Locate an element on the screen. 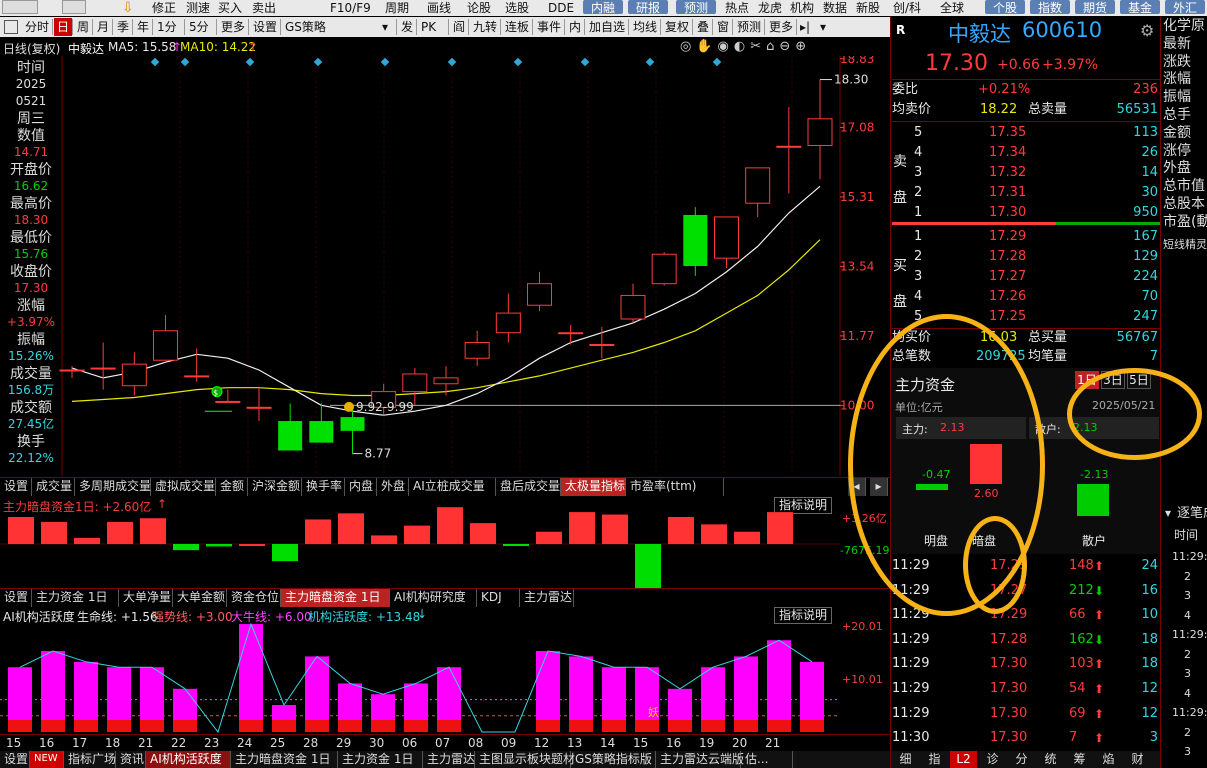 The height and width of the screenshot is (768, 1207). volume-tab-8: 外盘 is located at coordinates (393, 487).